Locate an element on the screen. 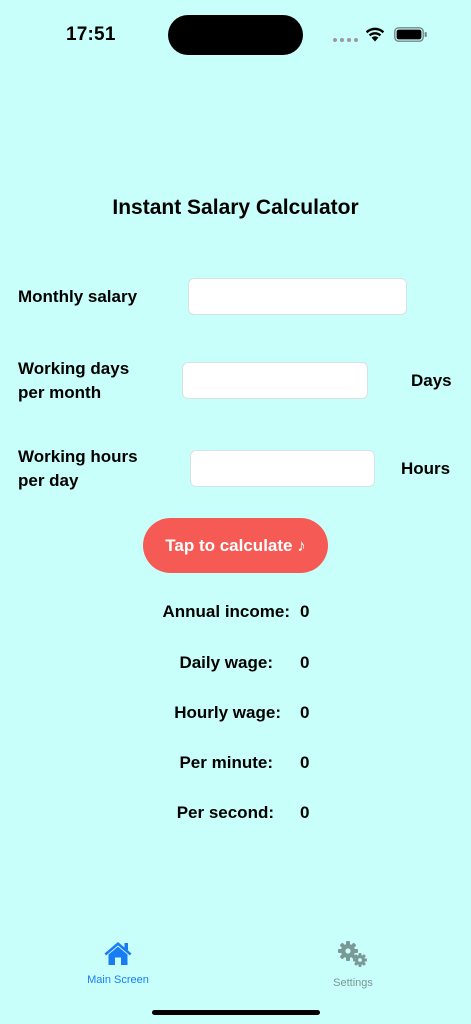 This screenshot has width=471, height=1024. hourly-wage-label: Hourly wage: is located at coordinates (227, 712).